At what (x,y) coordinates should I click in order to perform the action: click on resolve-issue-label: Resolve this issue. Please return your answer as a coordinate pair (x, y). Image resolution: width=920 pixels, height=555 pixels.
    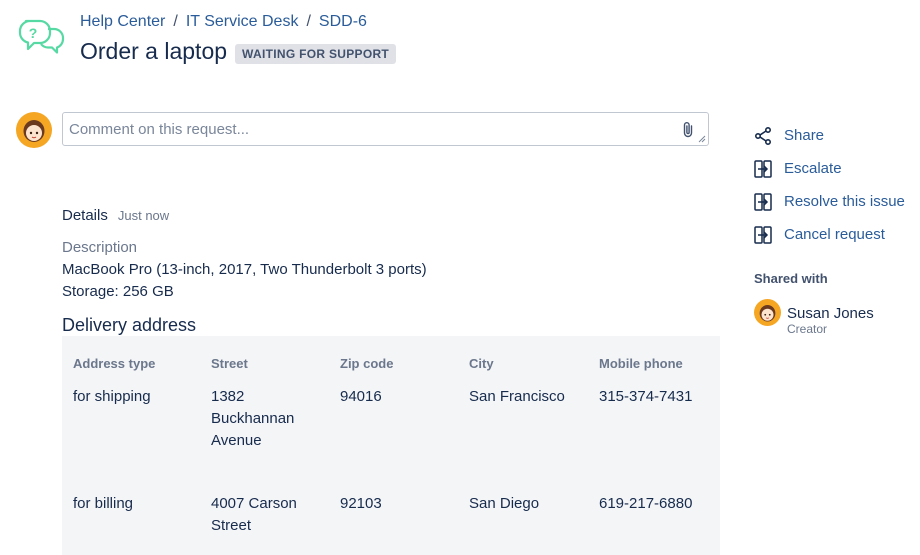
    Looking at the image, I should click on (844, 201).